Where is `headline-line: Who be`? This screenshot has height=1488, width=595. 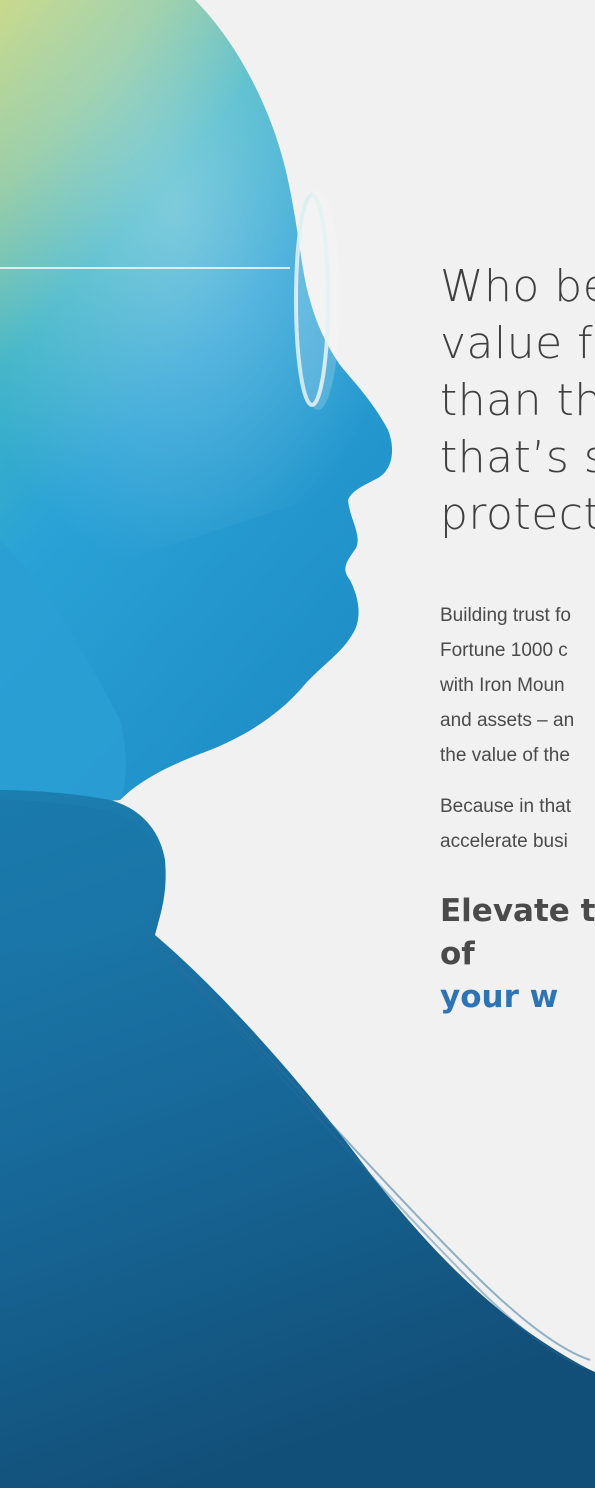 headline-line: Who be is located at coordinates (517, 286).